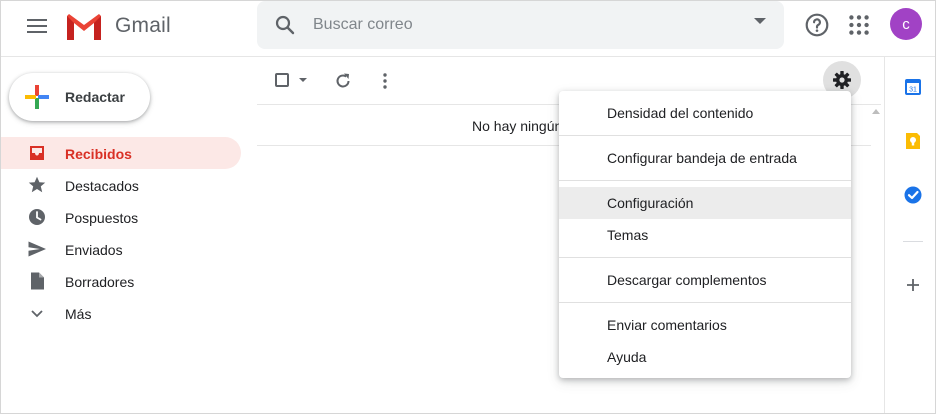  I want to click on search-bar, so click(520, 25).